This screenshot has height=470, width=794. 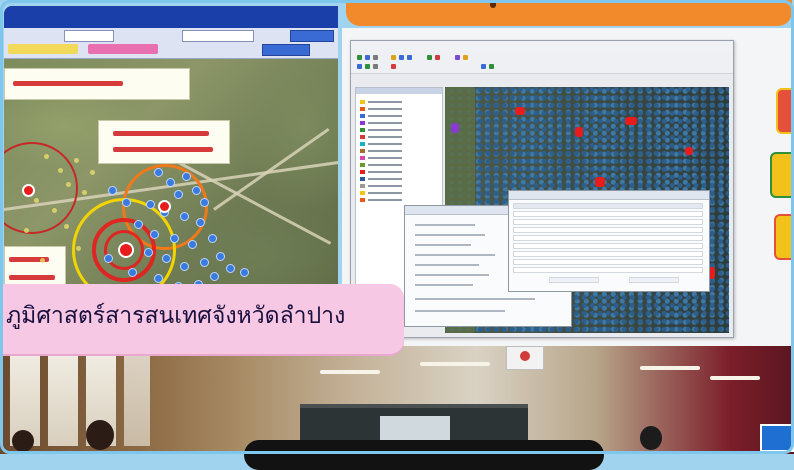 I want to click on attribute-table-dialog, so click(x=609, y=241).